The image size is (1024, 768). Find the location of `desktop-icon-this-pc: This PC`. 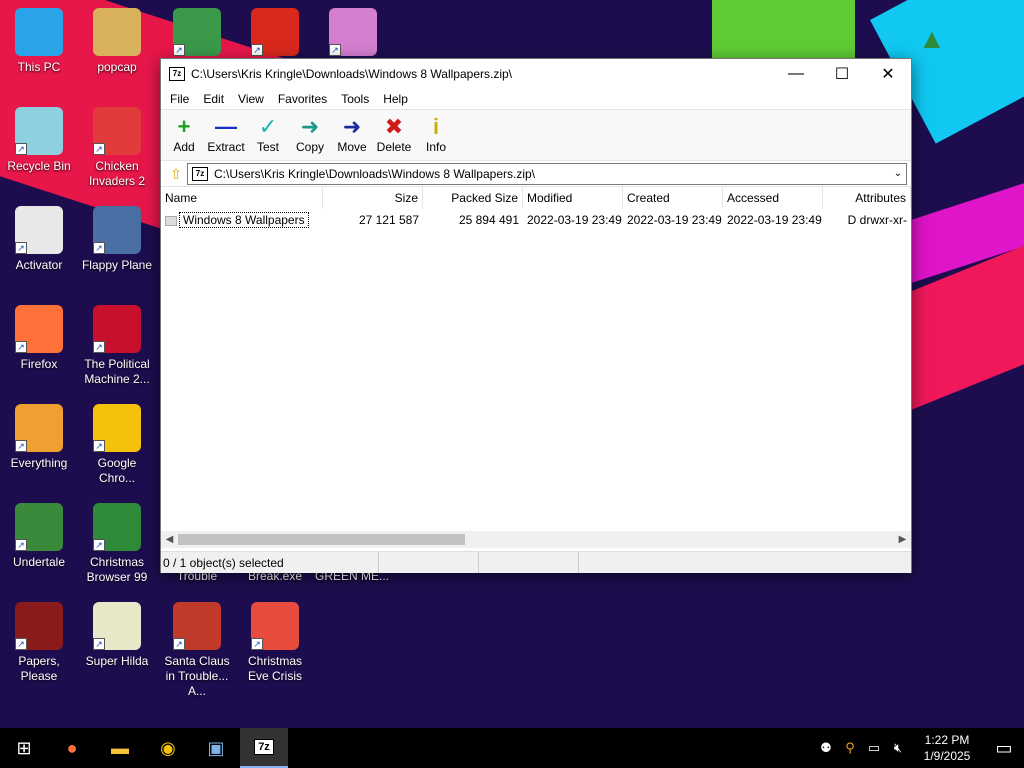

desktop-icon-this-pc: This PC is located at coordinates (39, 41).